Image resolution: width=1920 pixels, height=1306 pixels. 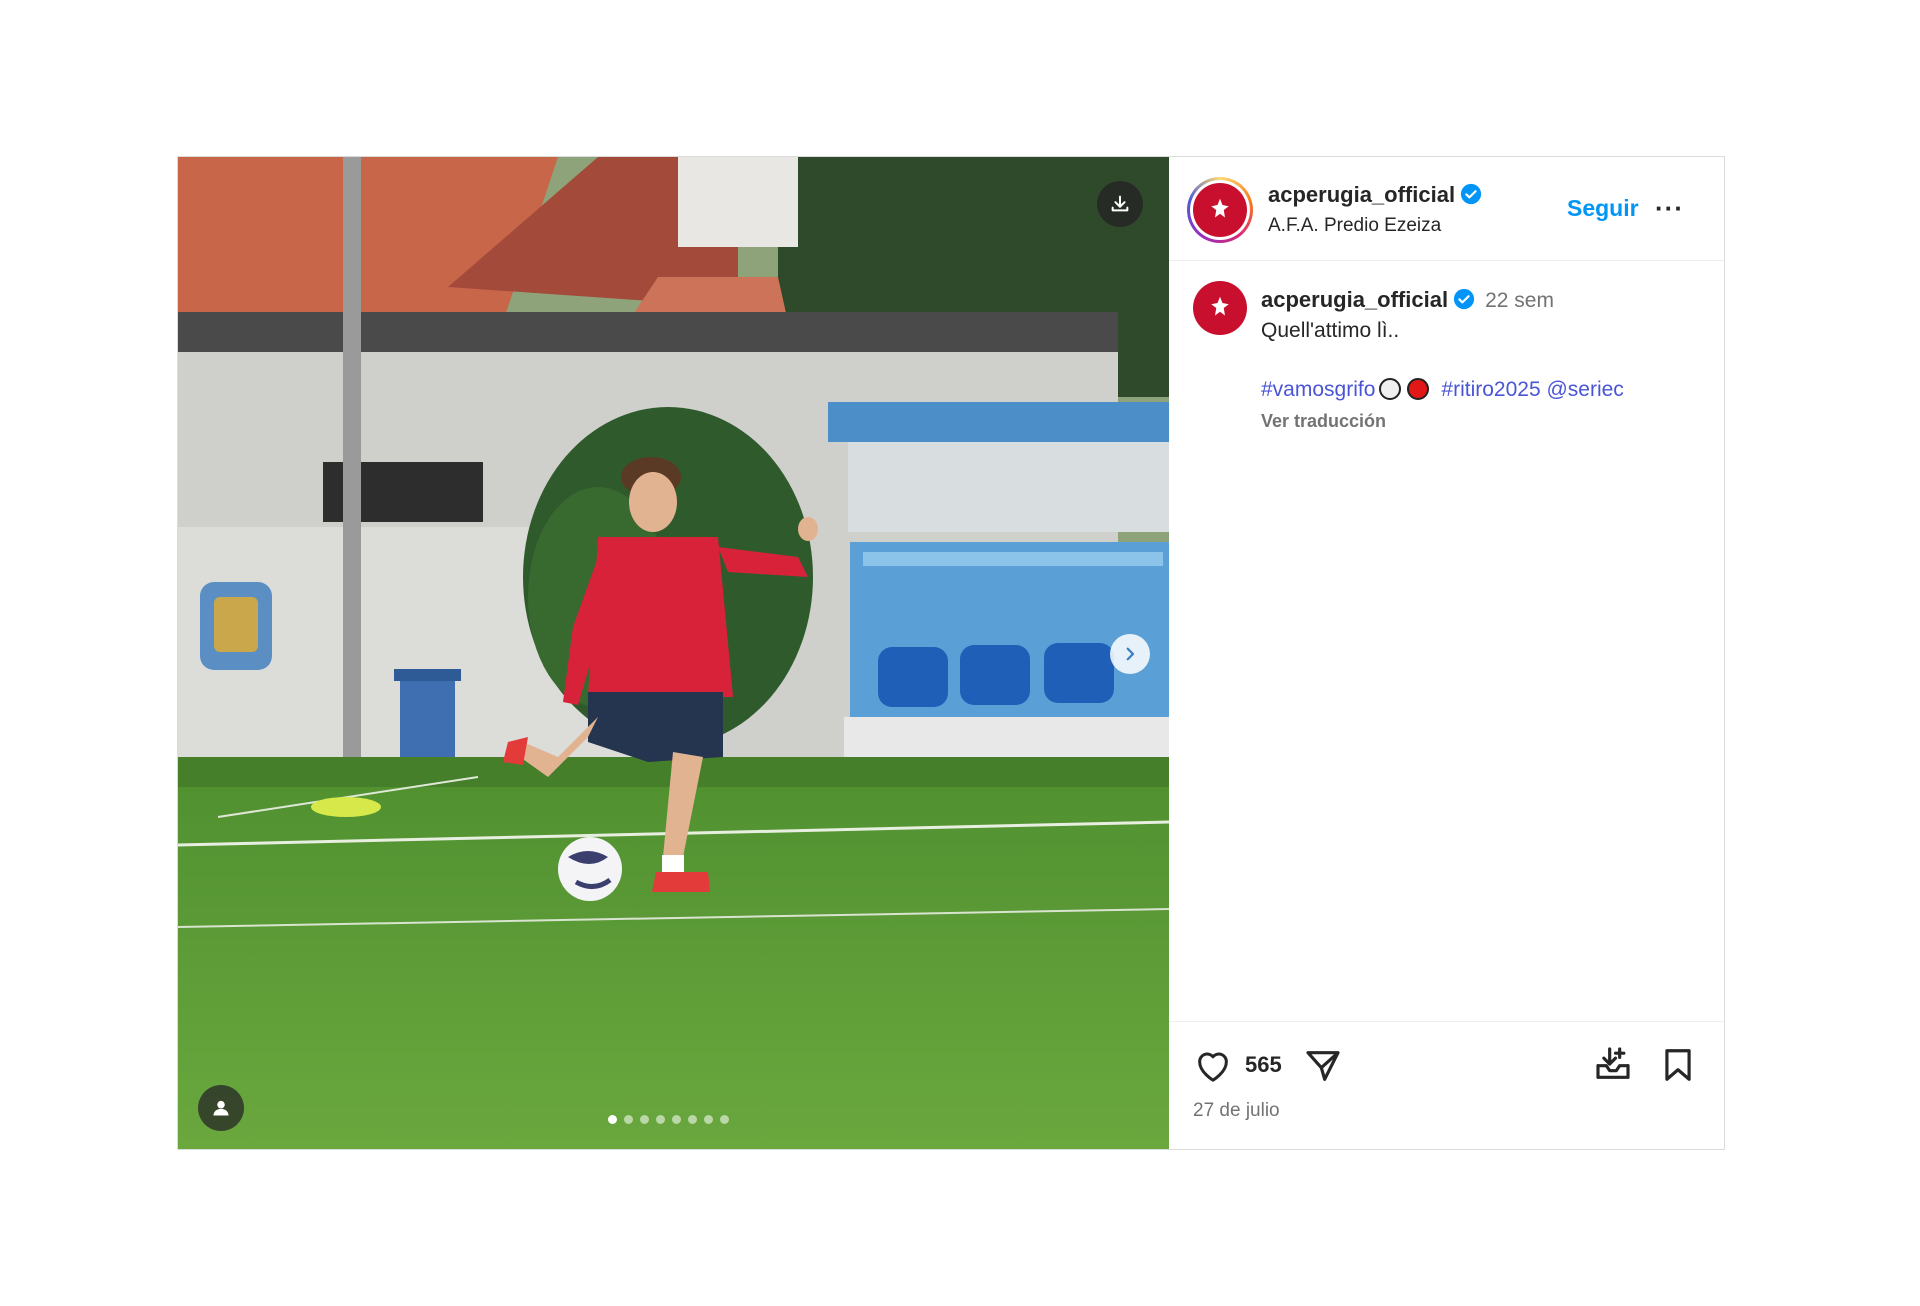 What do you see at coordinates (1318, 389) in the screenshot?
I see `hashtag-link: #vamosgrifo` at bounding box center [1318, 389].